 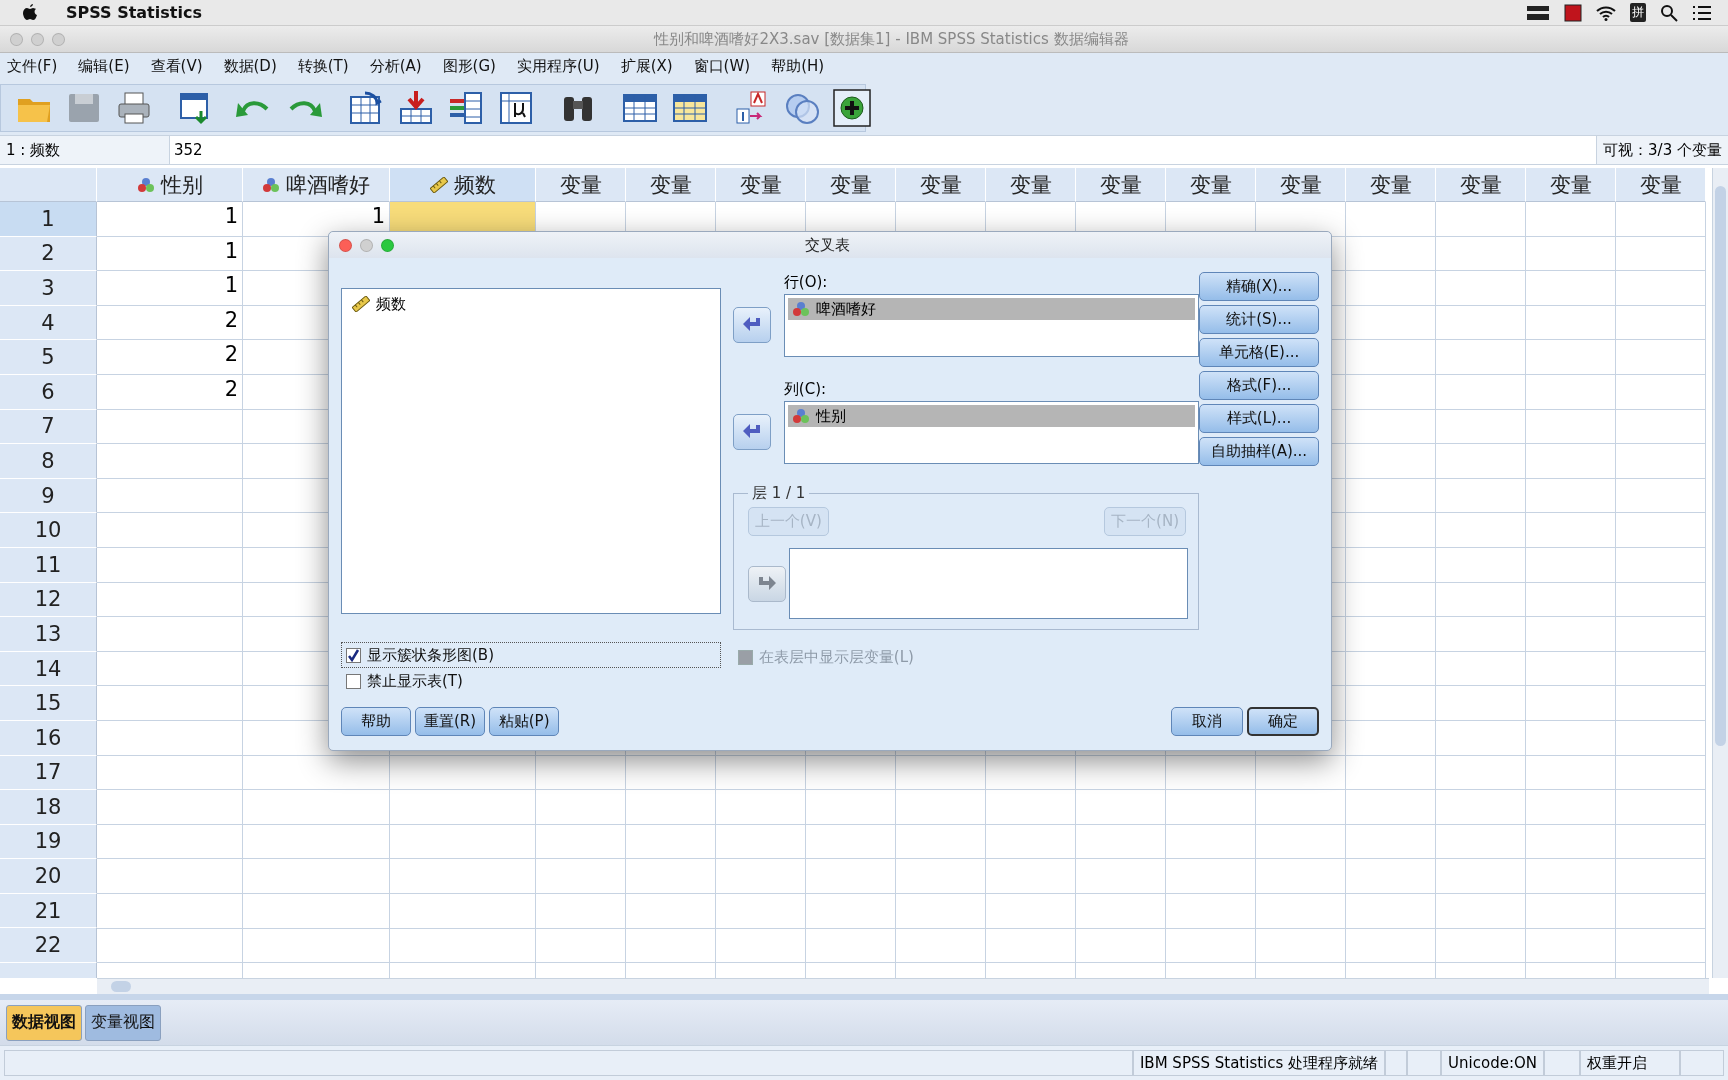 What do you see at coordinates (48, 461) in the screenshot?
I see `row-header: 8` at bounding box center [48, 461].